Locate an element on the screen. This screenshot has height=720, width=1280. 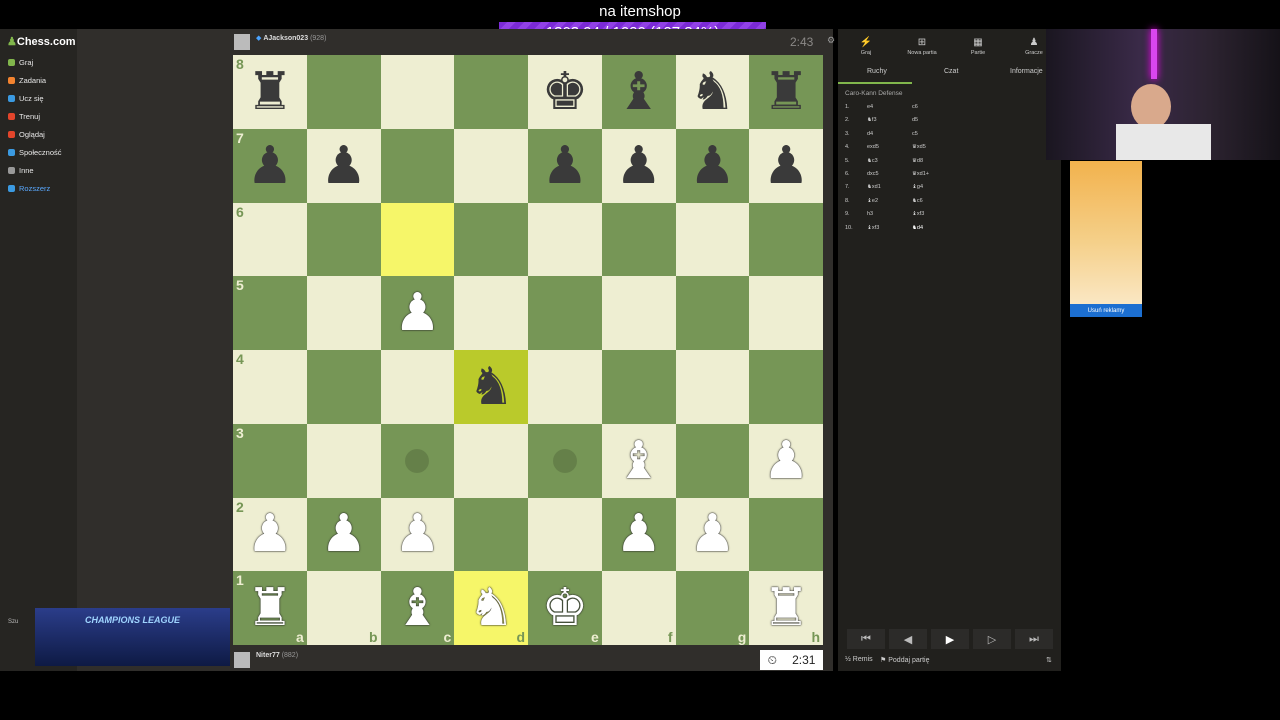
square-g7: ♟ is located at coordinates (712, 165).